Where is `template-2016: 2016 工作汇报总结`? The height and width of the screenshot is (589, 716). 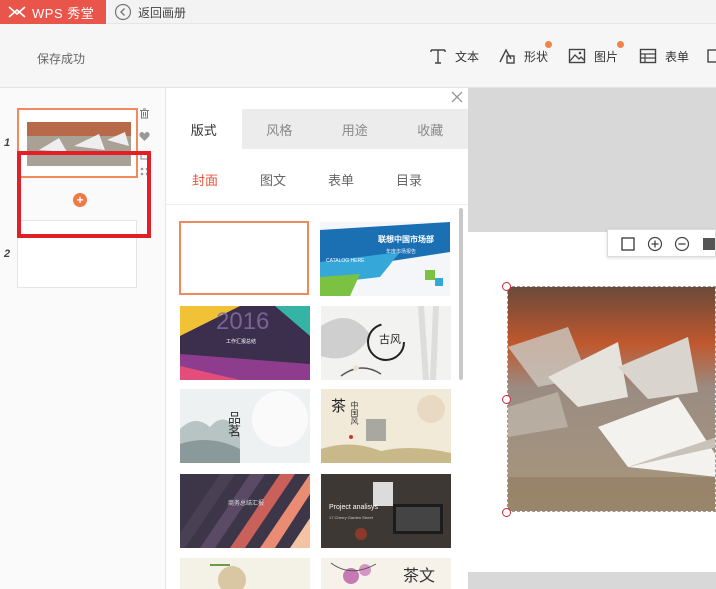 template-2016: 2016 工作汇报总结 is located at coordinates (245, 343).